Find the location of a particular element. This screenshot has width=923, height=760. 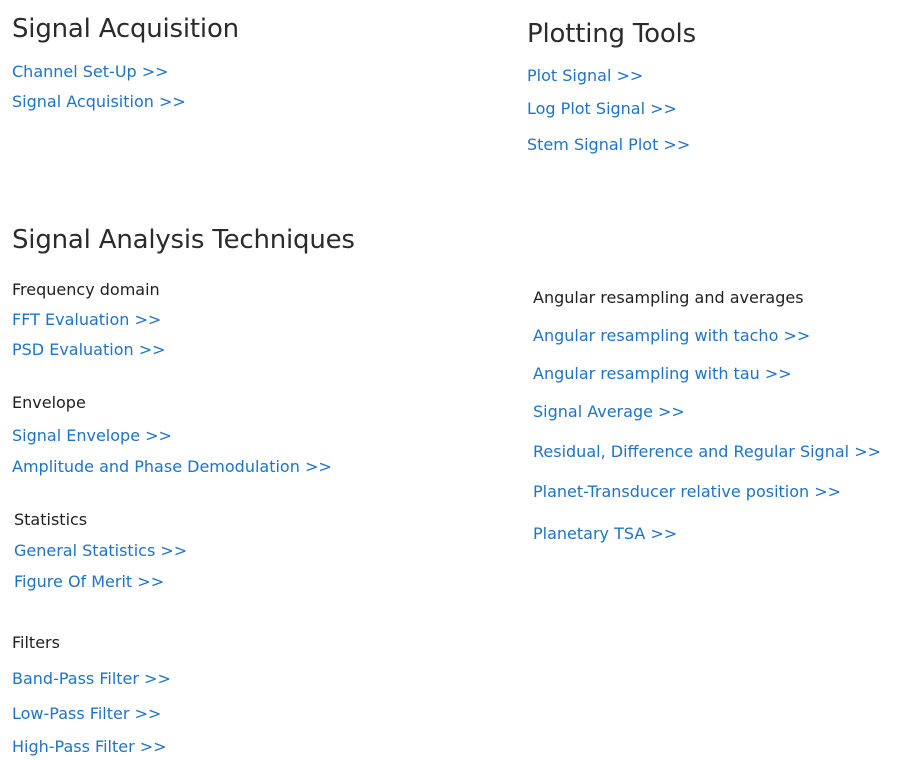

log-plot-signal-link: Log Plot Signal >> is located at coordinates (602, 108).